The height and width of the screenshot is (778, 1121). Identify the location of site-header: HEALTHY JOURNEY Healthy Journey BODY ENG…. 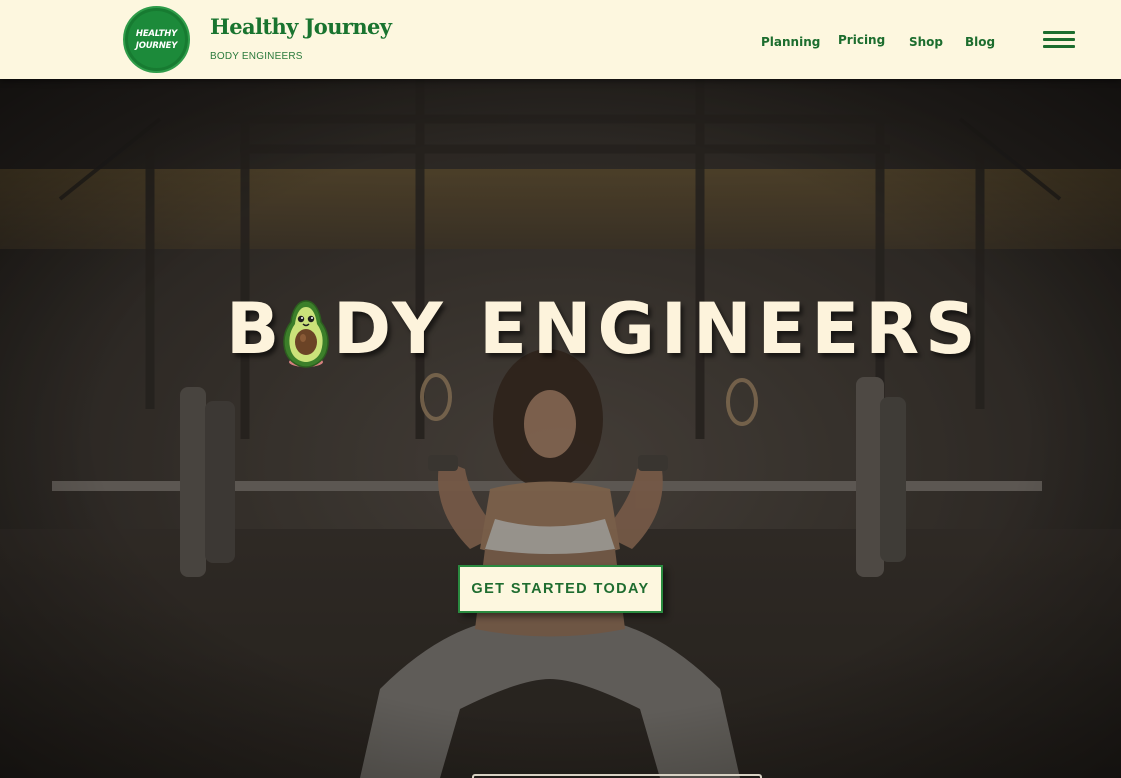
(560, 39).